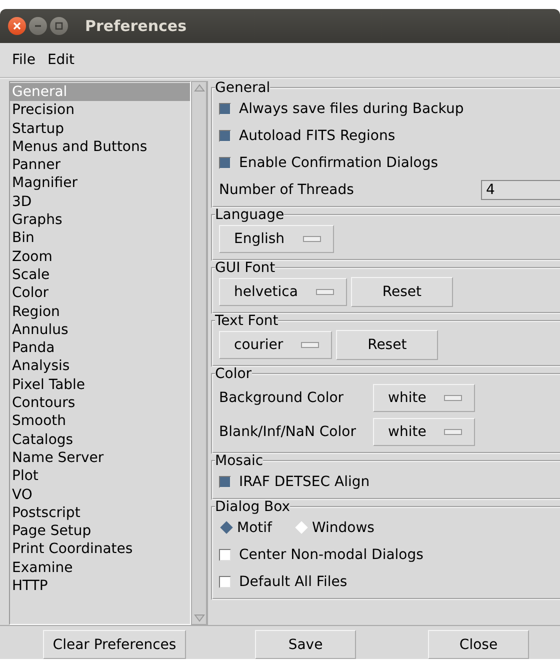 This screenshot has width=560, height=663. What do you see at coordinates (343, 528) in the screenshot?
I see `radio-label: Windows` at bounding box center [343, 528].